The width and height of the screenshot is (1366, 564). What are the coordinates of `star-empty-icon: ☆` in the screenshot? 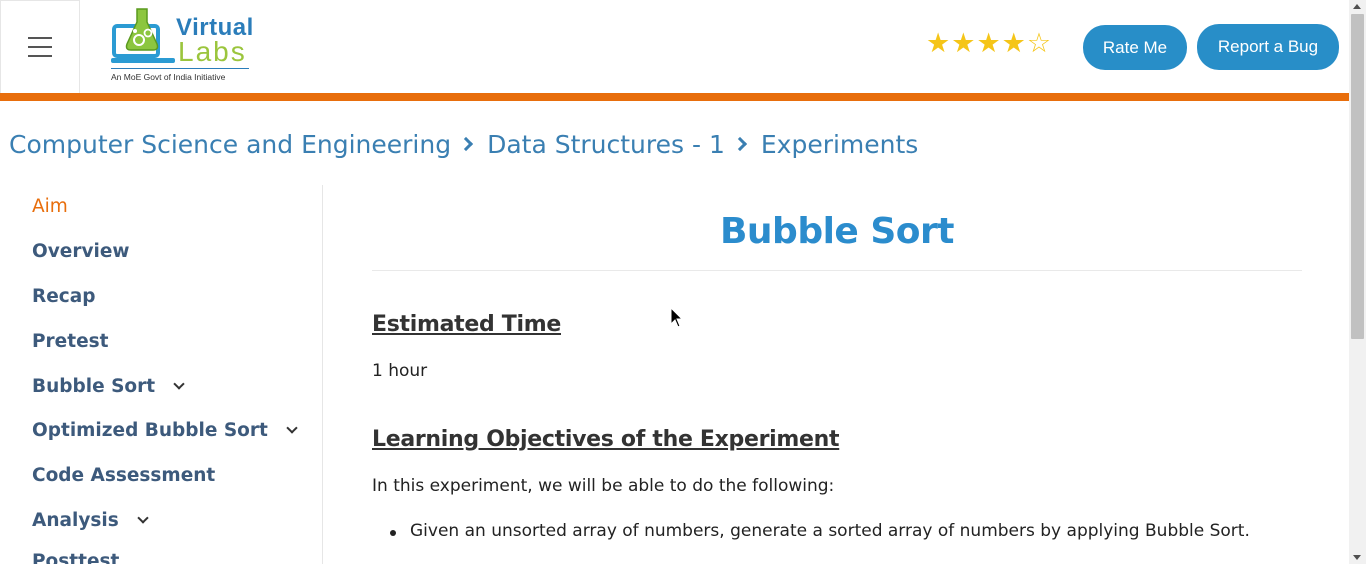 It's located at (1039, 43).